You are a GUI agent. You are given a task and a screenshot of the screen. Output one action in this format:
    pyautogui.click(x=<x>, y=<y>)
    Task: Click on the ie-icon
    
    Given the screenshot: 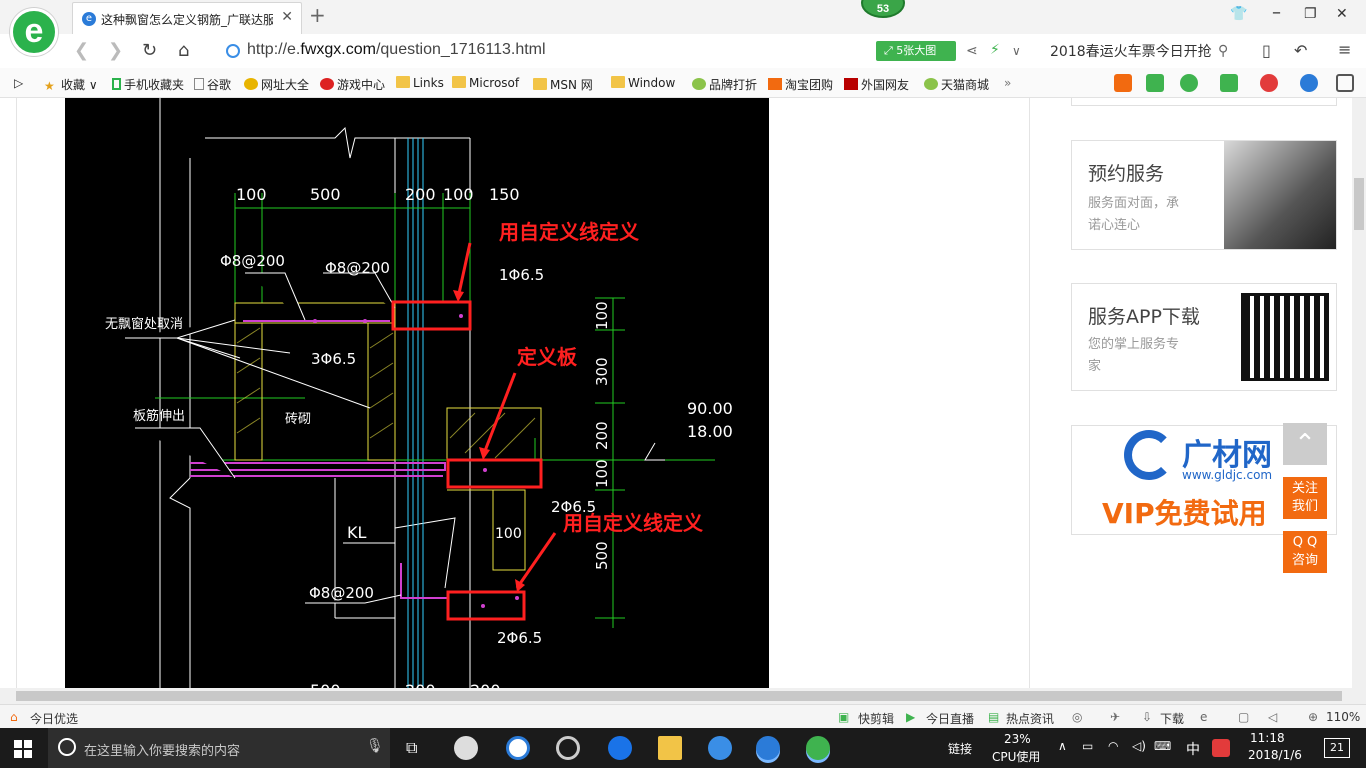 What is the action you would take?
    pyautogui.click(x=720, y=748)
    